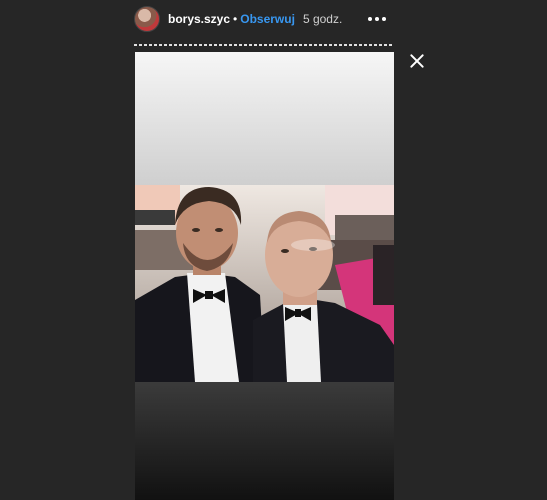 This screenshot has width=547, height=500. Describe the element at coordinates (147, 19) in the screenshot. I see `avatar` at that location.